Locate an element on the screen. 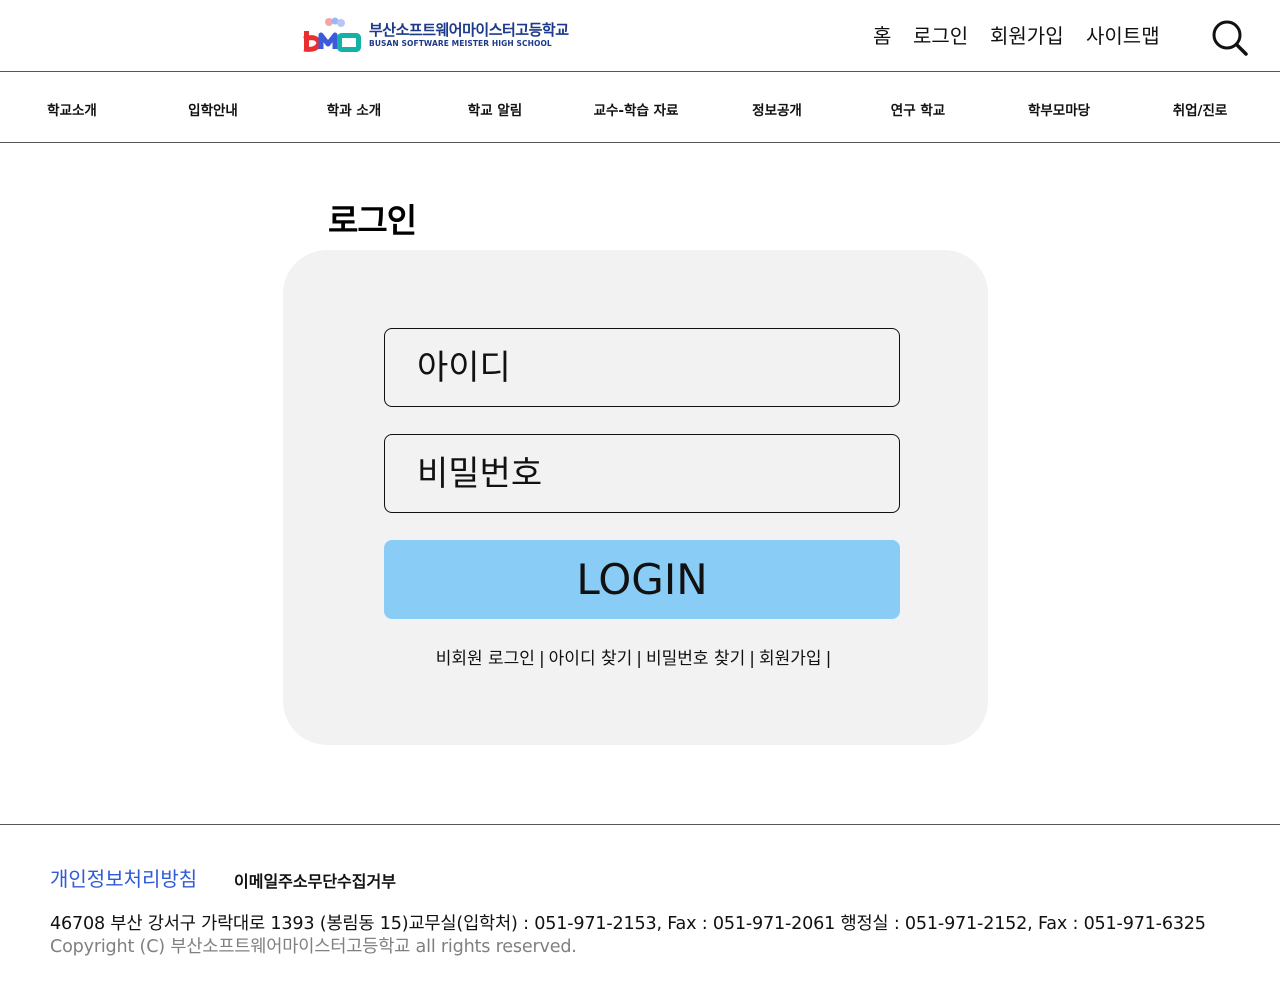 The image size is (1280, 998). nav-item-teaching-materials: 교수-학습 자료 is located at coordinates (636, 109).